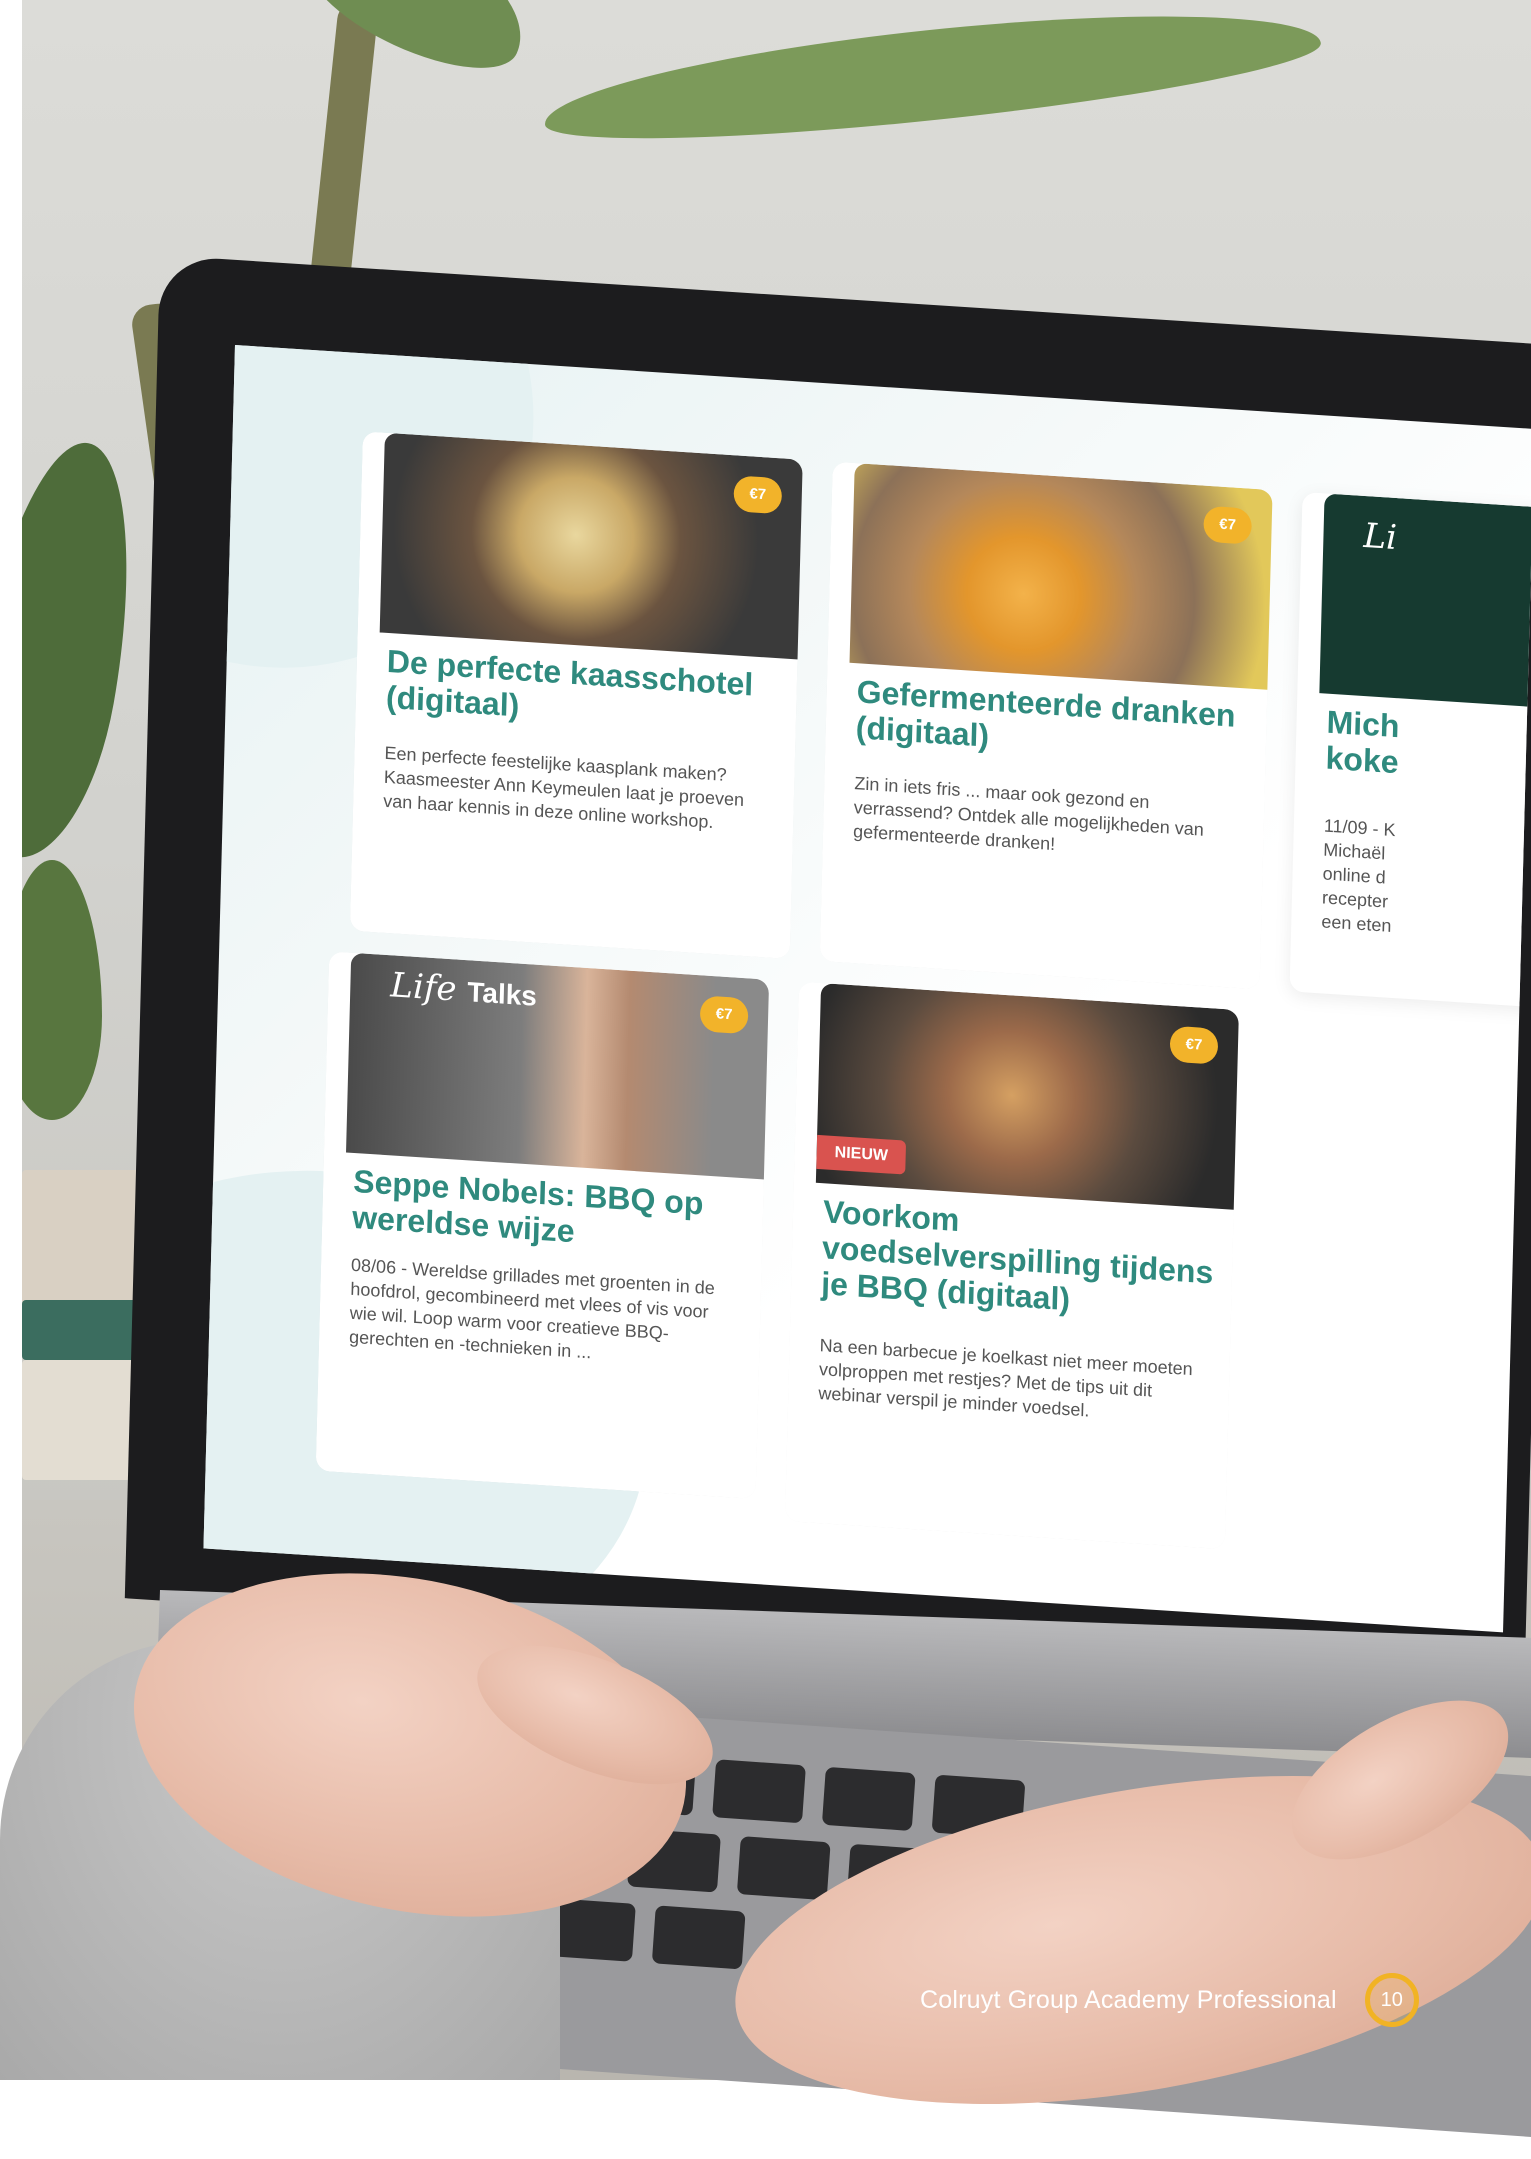 This screenshot has width=1531, height=2159. Describe the element at coordinates (1425, 607) in the screenshot. I see `card-image-partial: Li` at that location.